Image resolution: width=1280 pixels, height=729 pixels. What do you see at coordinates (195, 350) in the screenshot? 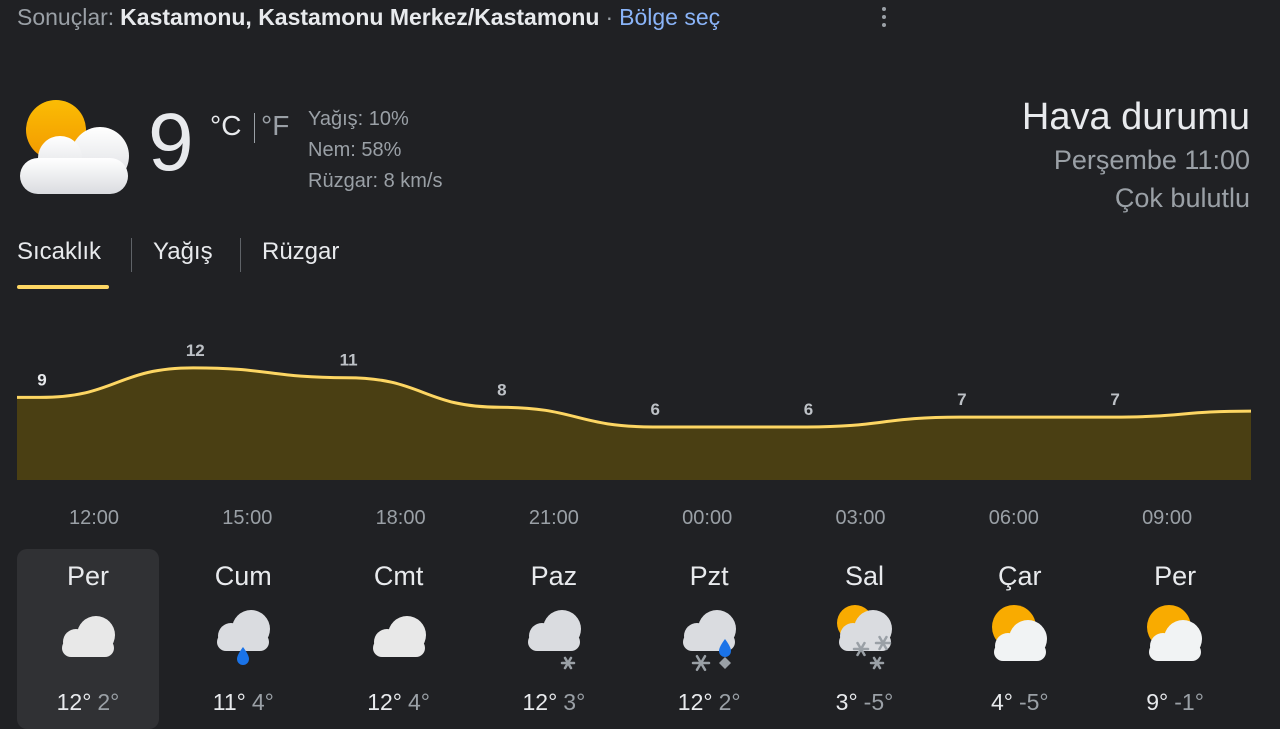
I see `data-label: 12` at bounding box center [195, 350].